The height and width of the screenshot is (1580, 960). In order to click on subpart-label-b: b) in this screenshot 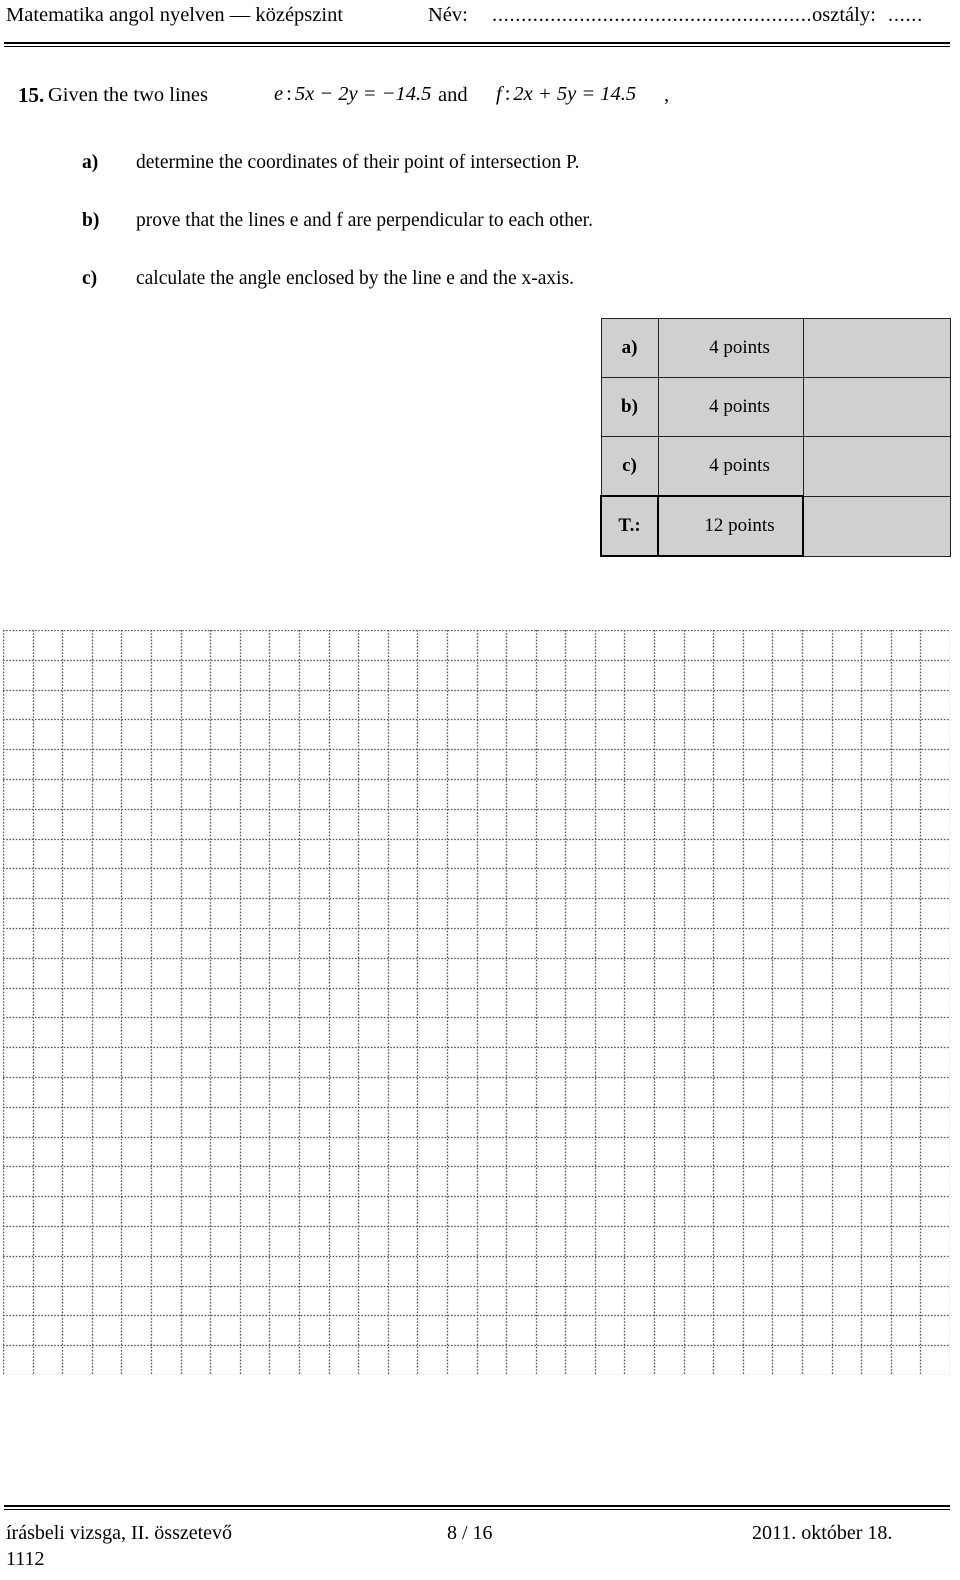, I will do `click(91, 220)`.